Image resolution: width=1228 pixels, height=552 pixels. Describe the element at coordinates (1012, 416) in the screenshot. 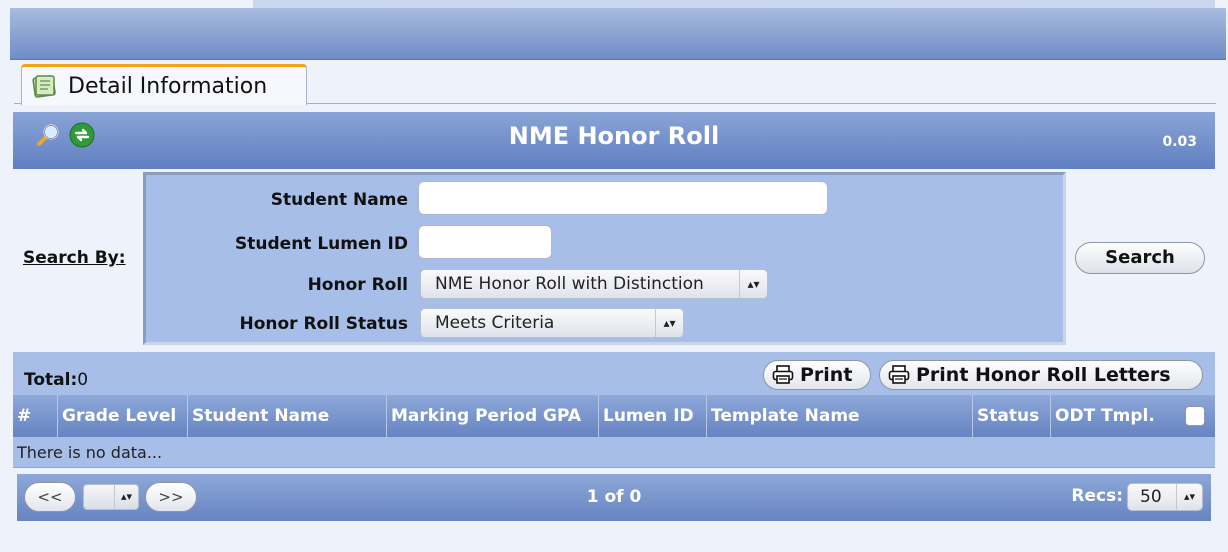

I see `column-header-status: Status` at that location.